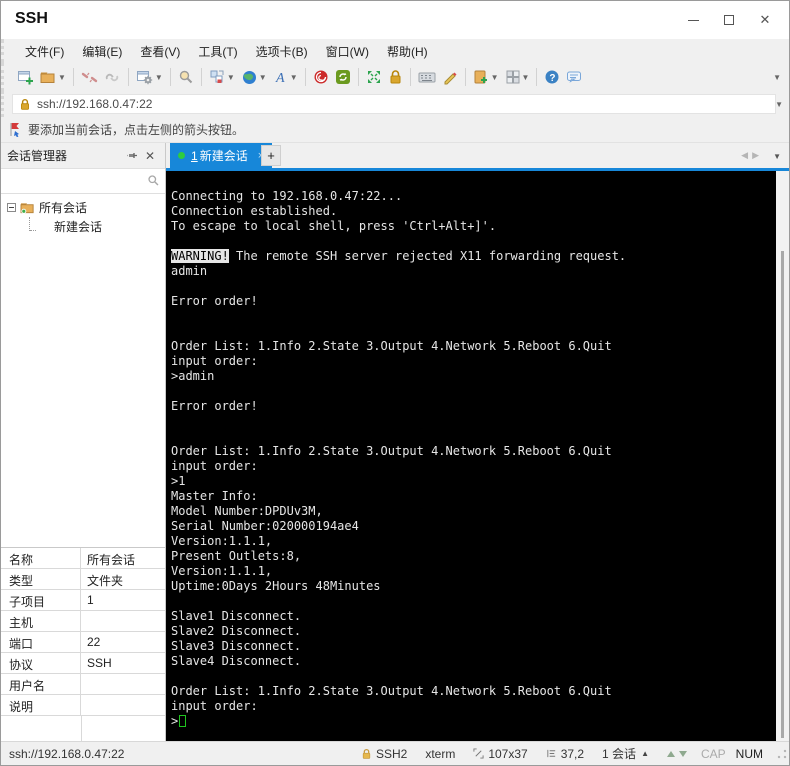  Describe the element at coordinates (63, 208) in the screenshot. I see `tree-label-all-sessions: 所有会话` at that location.